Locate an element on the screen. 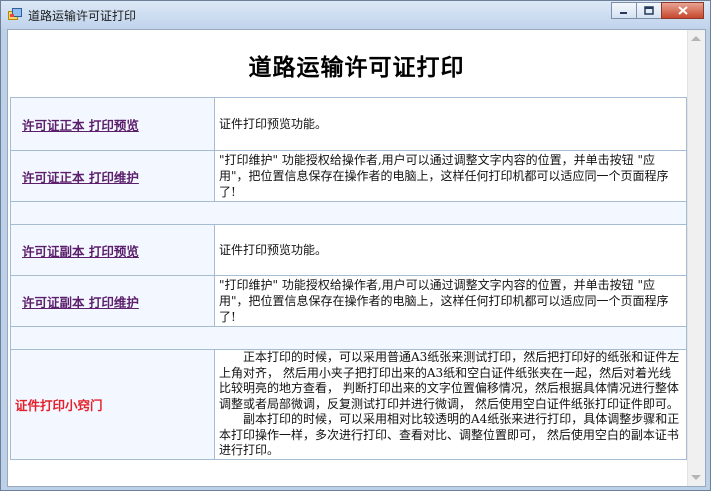 The width and height of the screenshot is (711, 491). maximize-icon is located at coordinates (649, 10).